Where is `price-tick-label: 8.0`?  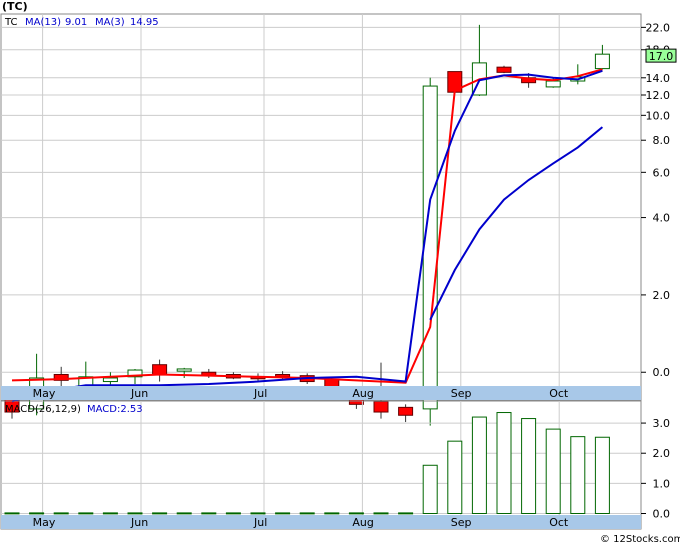
price-tick-label: 8.0 is located at coordinates (662, 140).